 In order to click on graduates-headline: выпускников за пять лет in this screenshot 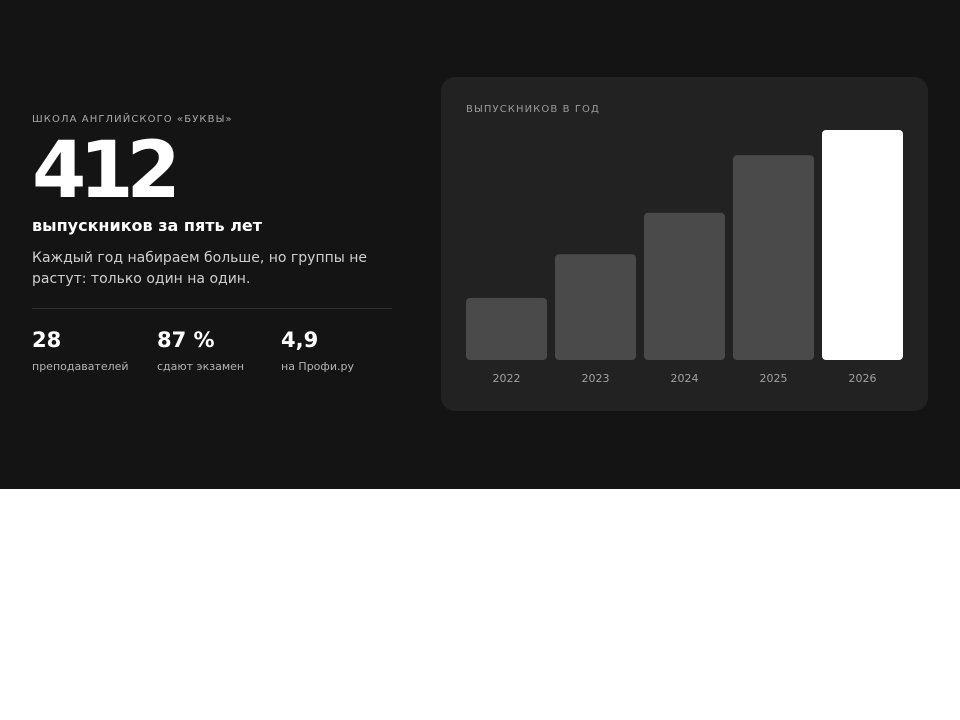, I will do `click(147, 225)`.